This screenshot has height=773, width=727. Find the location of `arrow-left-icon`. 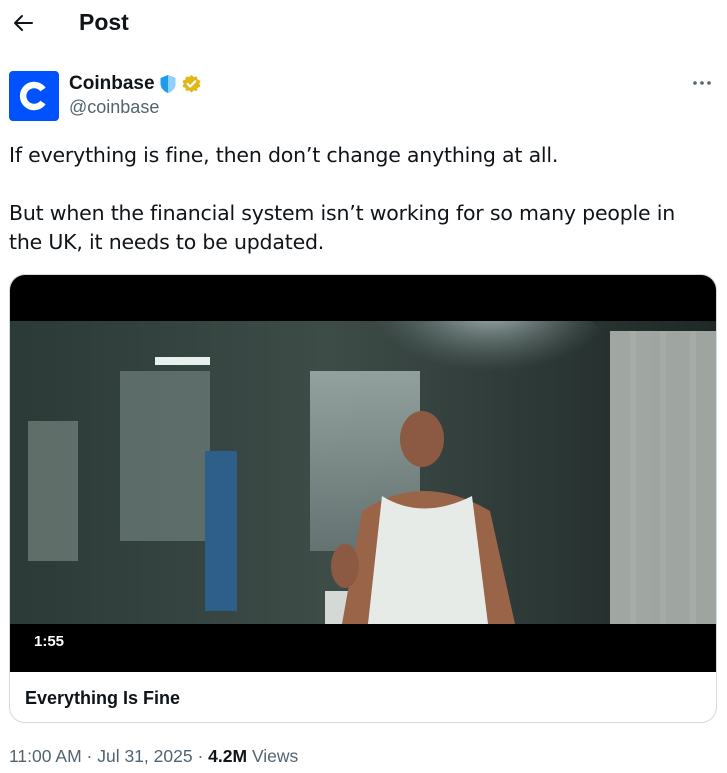

arrow-left-icon is located at coordinates (23, 23).